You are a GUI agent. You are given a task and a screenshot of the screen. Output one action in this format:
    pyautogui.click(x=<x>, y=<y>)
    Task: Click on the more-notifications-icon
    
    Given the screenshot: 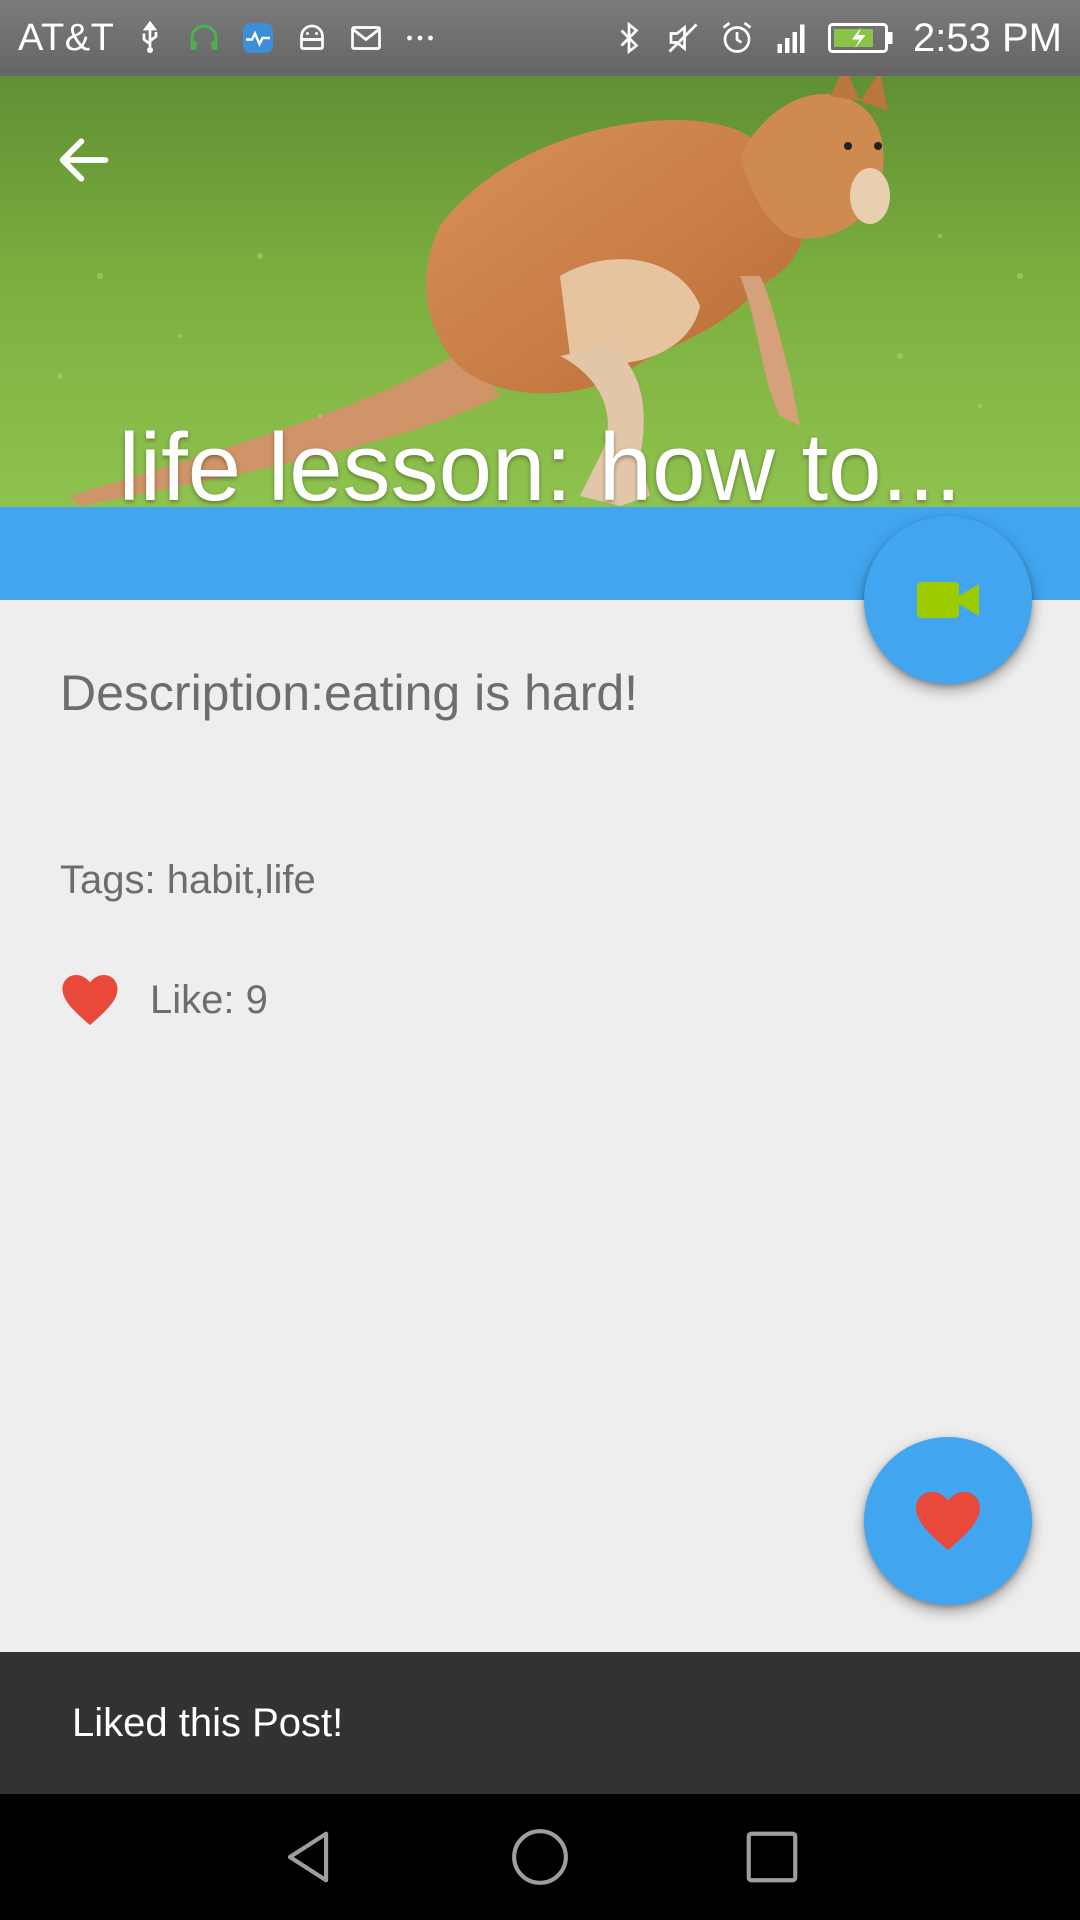 What is the action you would take?
    pyautogui.click(x=420, y=38)
    